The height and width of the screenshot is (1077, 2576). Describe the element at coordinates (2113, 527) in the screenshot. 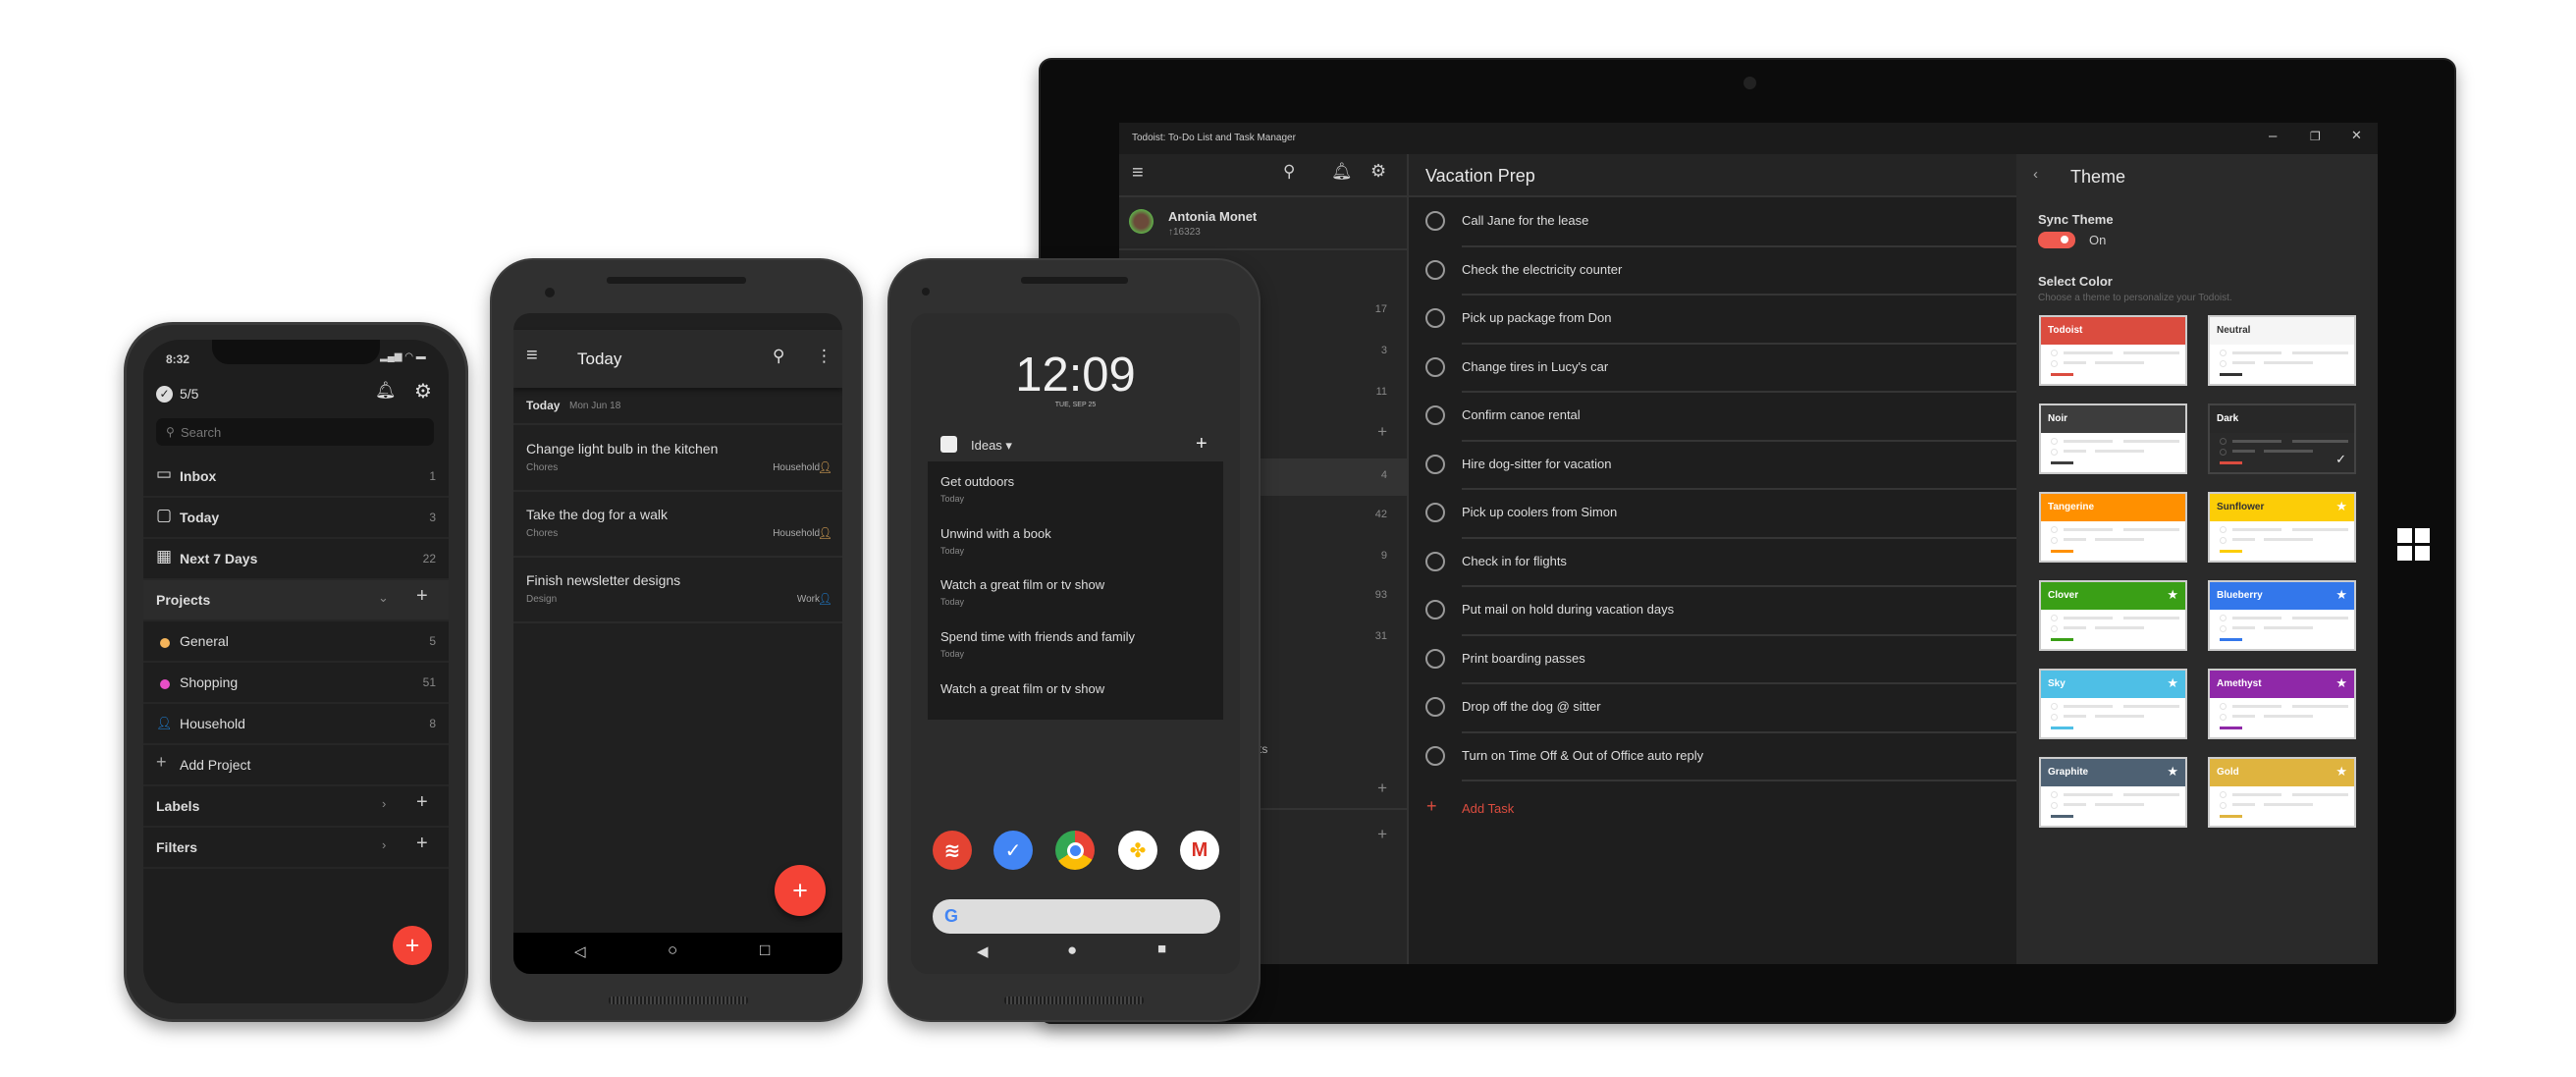

I see `theme-card-tangerine: Tangerine` at that location.